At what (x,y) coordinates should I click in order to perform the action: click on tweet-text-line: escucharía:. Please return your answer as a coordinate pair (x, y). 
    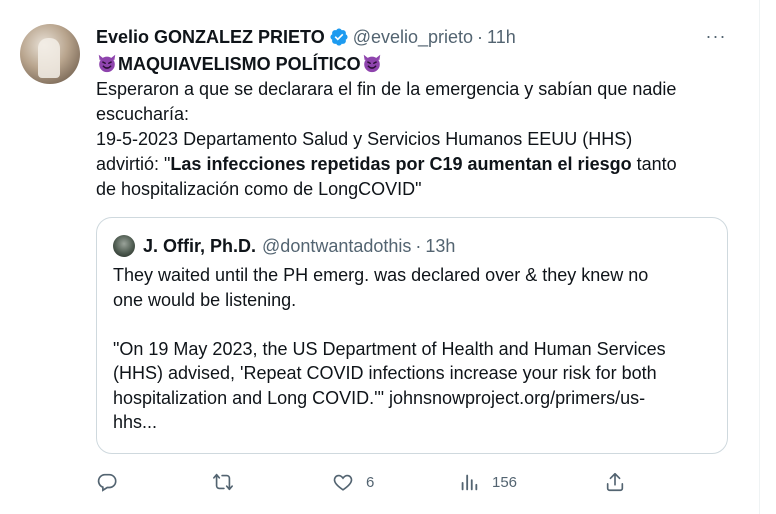
    Looking at the image, I should click on (143, 114).